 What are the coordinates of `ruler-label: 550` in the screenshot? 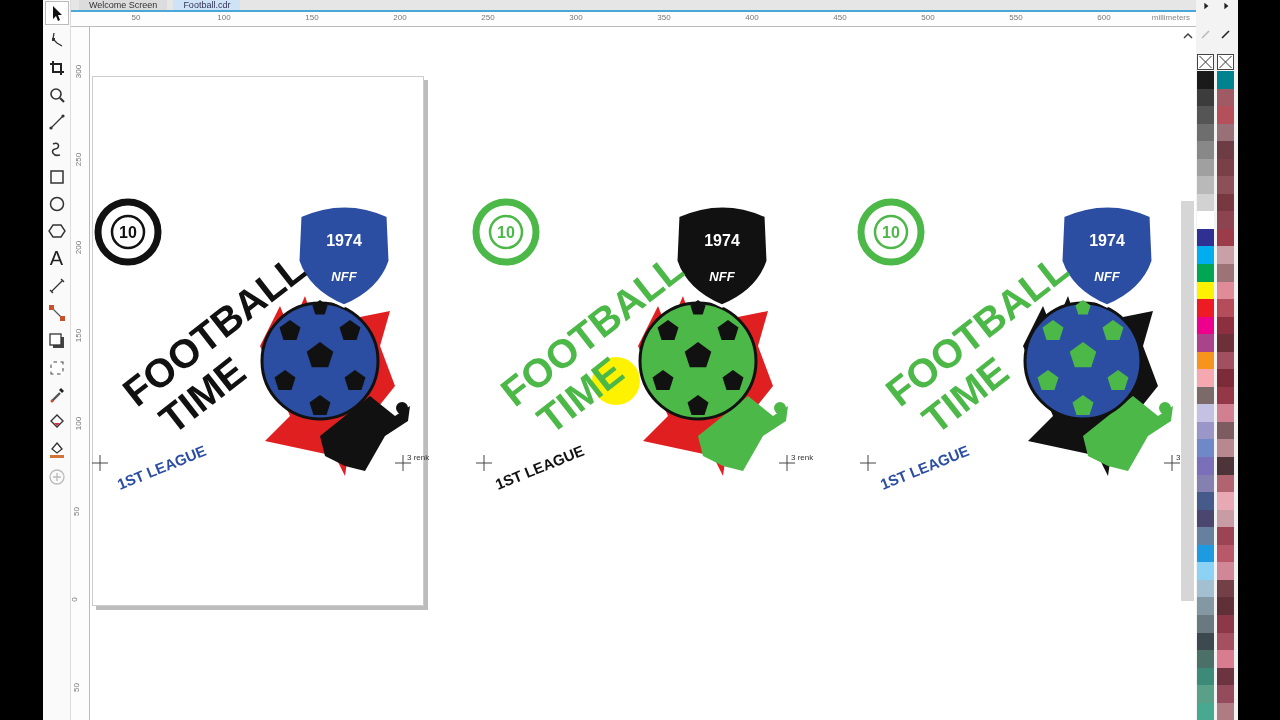 It's located at (1016, 17).